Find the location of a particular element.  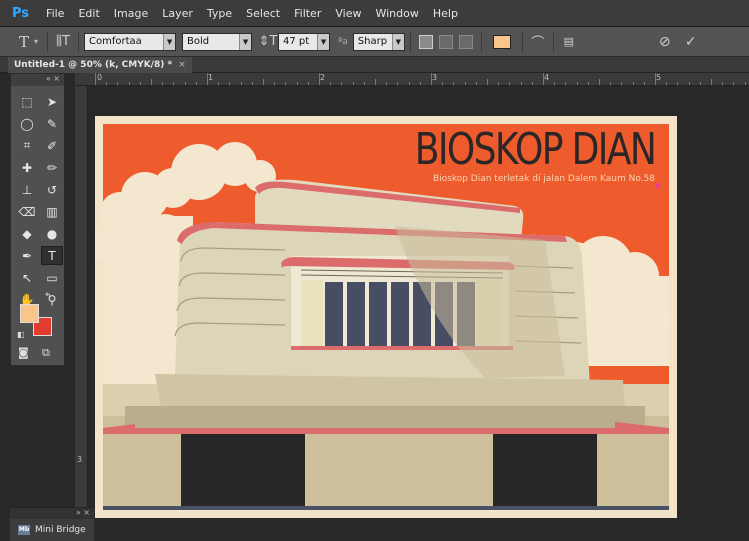

move-tool-icon: ➤ is located at coordinates (52, 101).